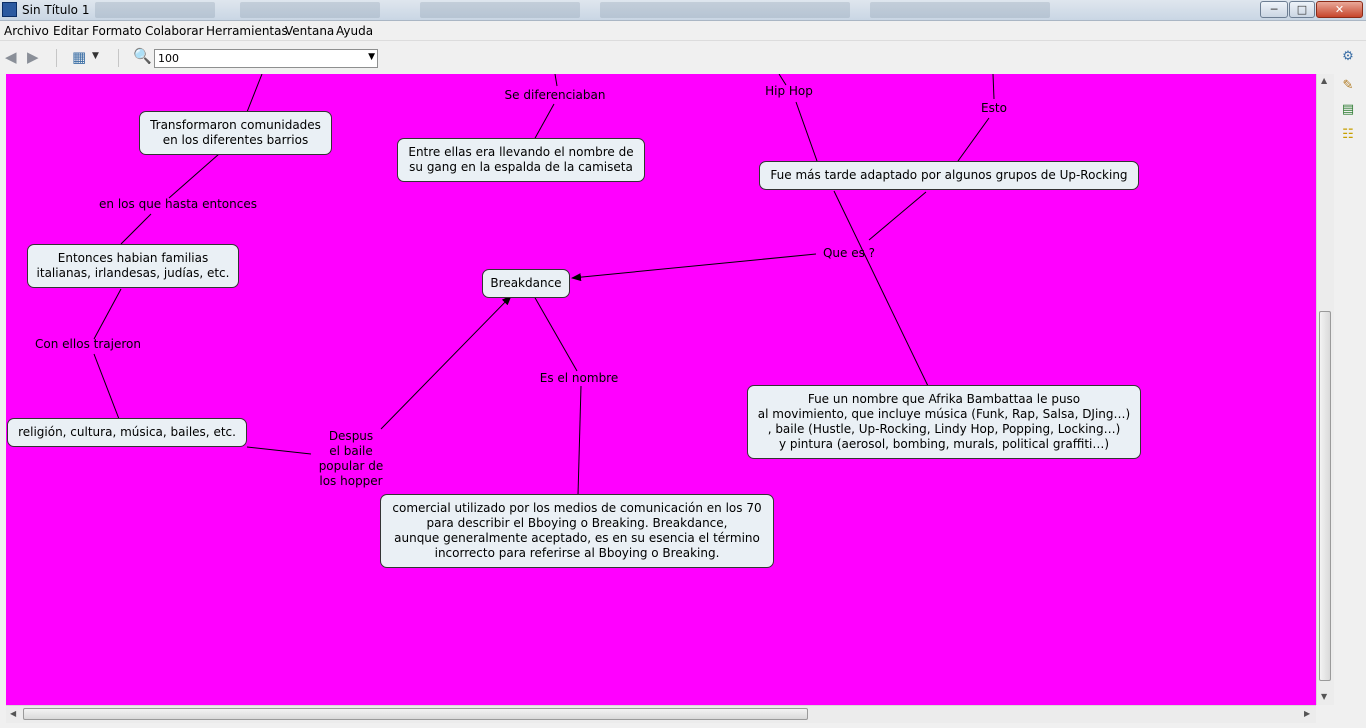 This screenshot has width=1366, height=728. Describe the element at coordinates (1348, 135) in the screenshot. I see `collaboration-icon: ☷` at that location.